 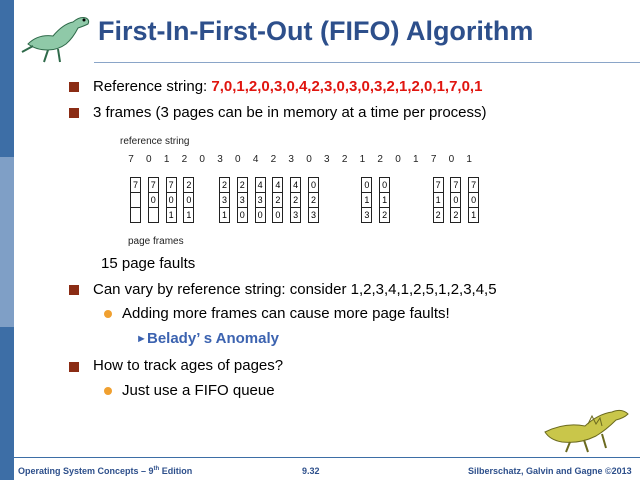 I want to click on frame-column: 012, so click(x=385, y=200).